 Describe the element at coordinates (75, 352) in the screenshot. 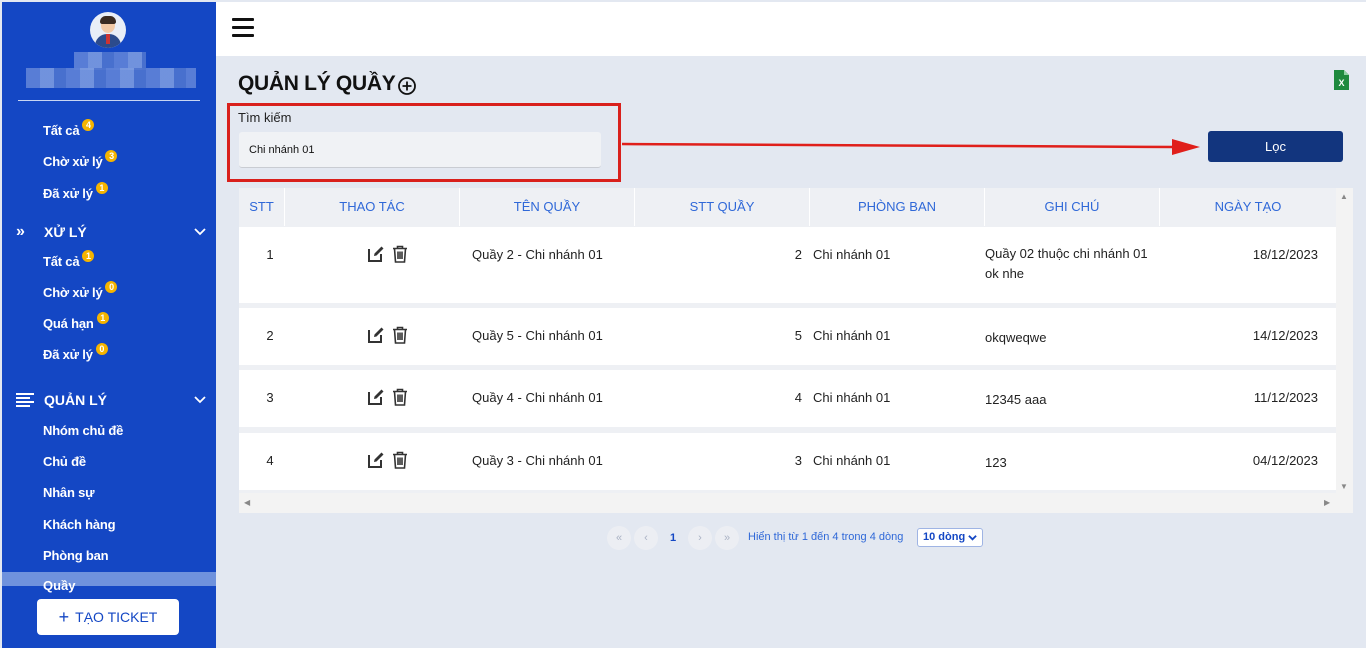

I see `sidebar-item-process-done: Đã xử lý 0` at that location.